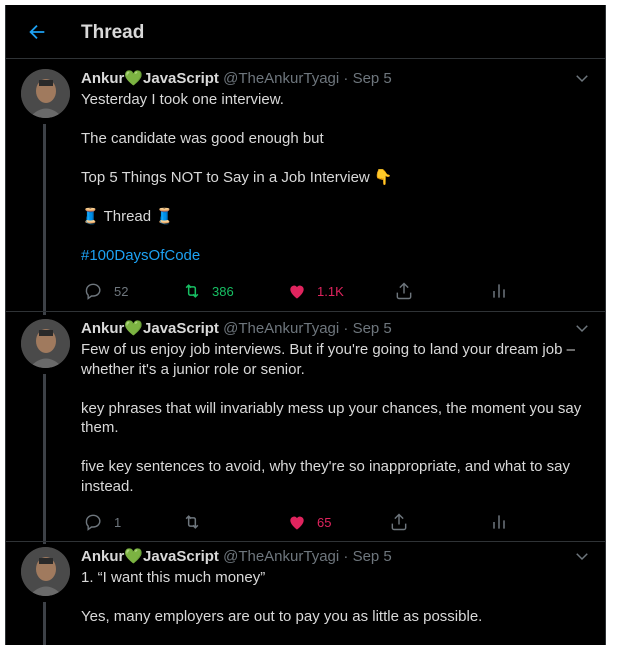 The image size is (617, 645). Describe the element at coordinates (173, 577) in the screenshot. I see `tweet-paragraph: 1. “I want this much money”` at that location.